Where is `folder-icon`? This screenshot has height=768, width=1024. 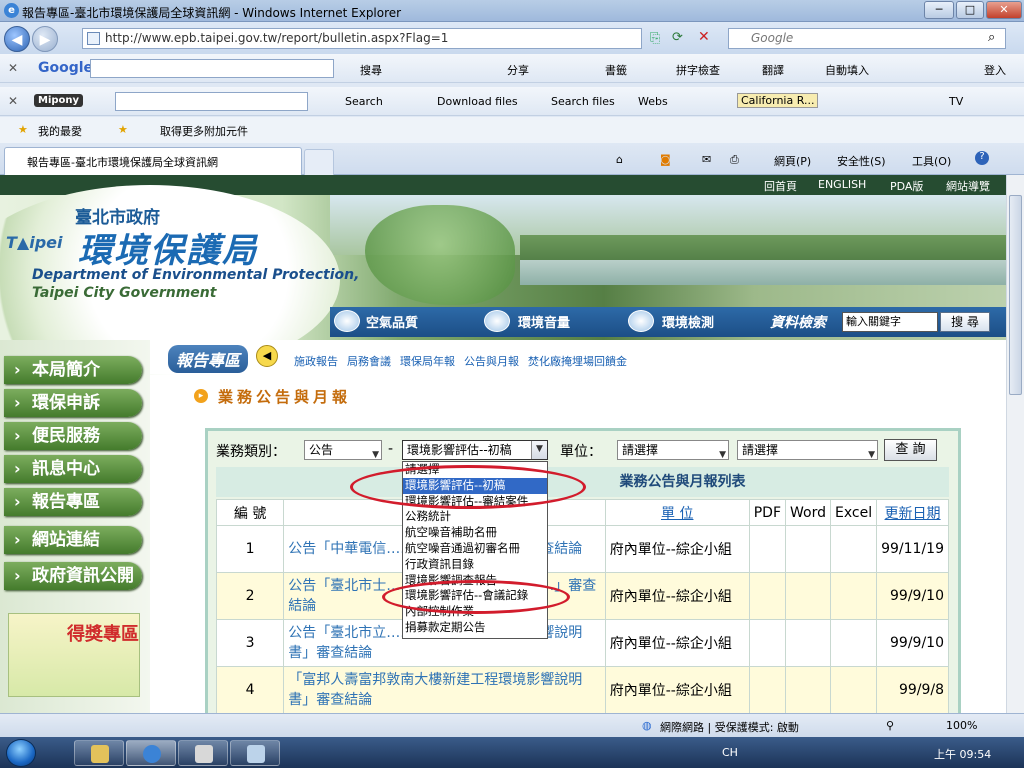 folder-icon is located at coordinates (100, 754).